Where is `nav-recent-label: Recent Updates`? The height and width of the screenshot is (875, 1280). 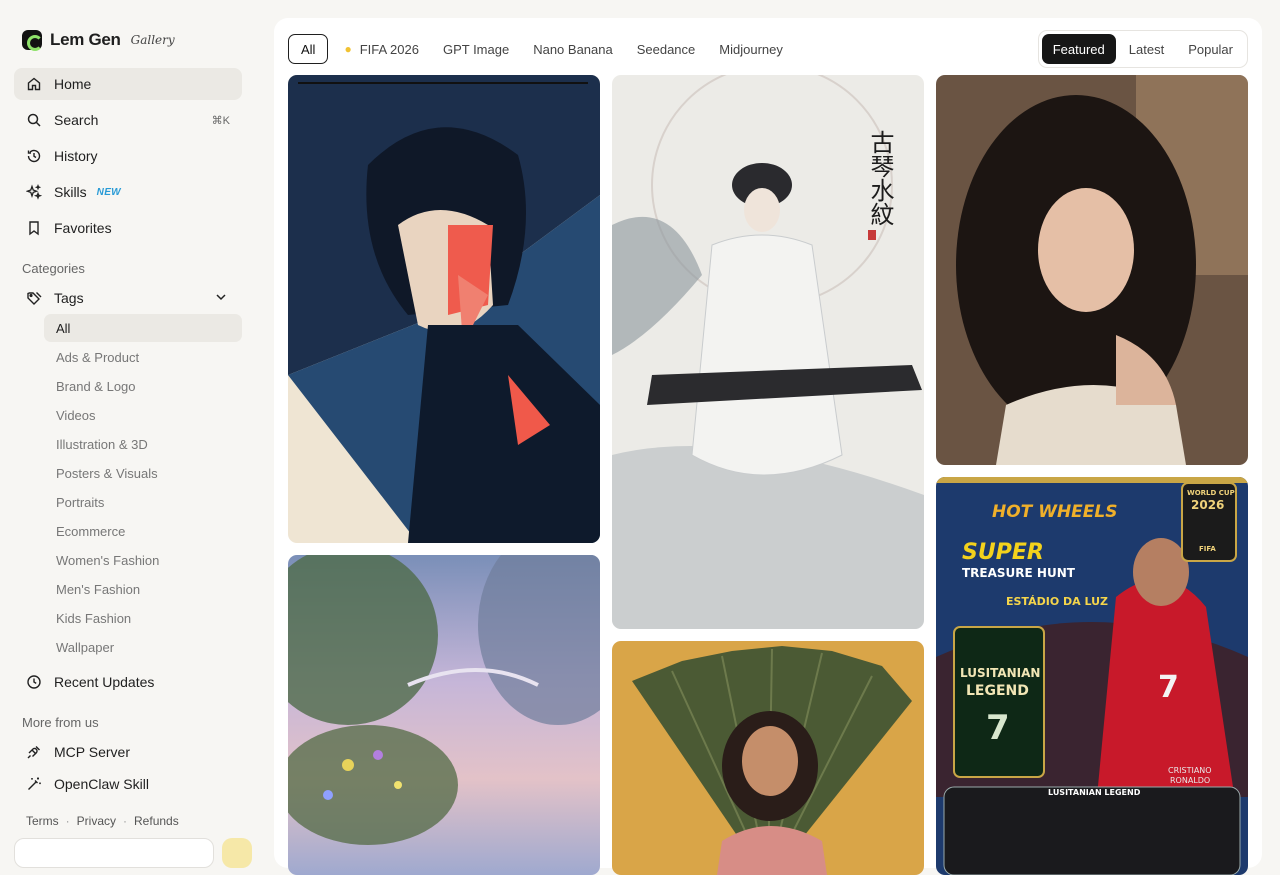 nav-recent-label: Recent Updates is located at coordinates (104, 682).